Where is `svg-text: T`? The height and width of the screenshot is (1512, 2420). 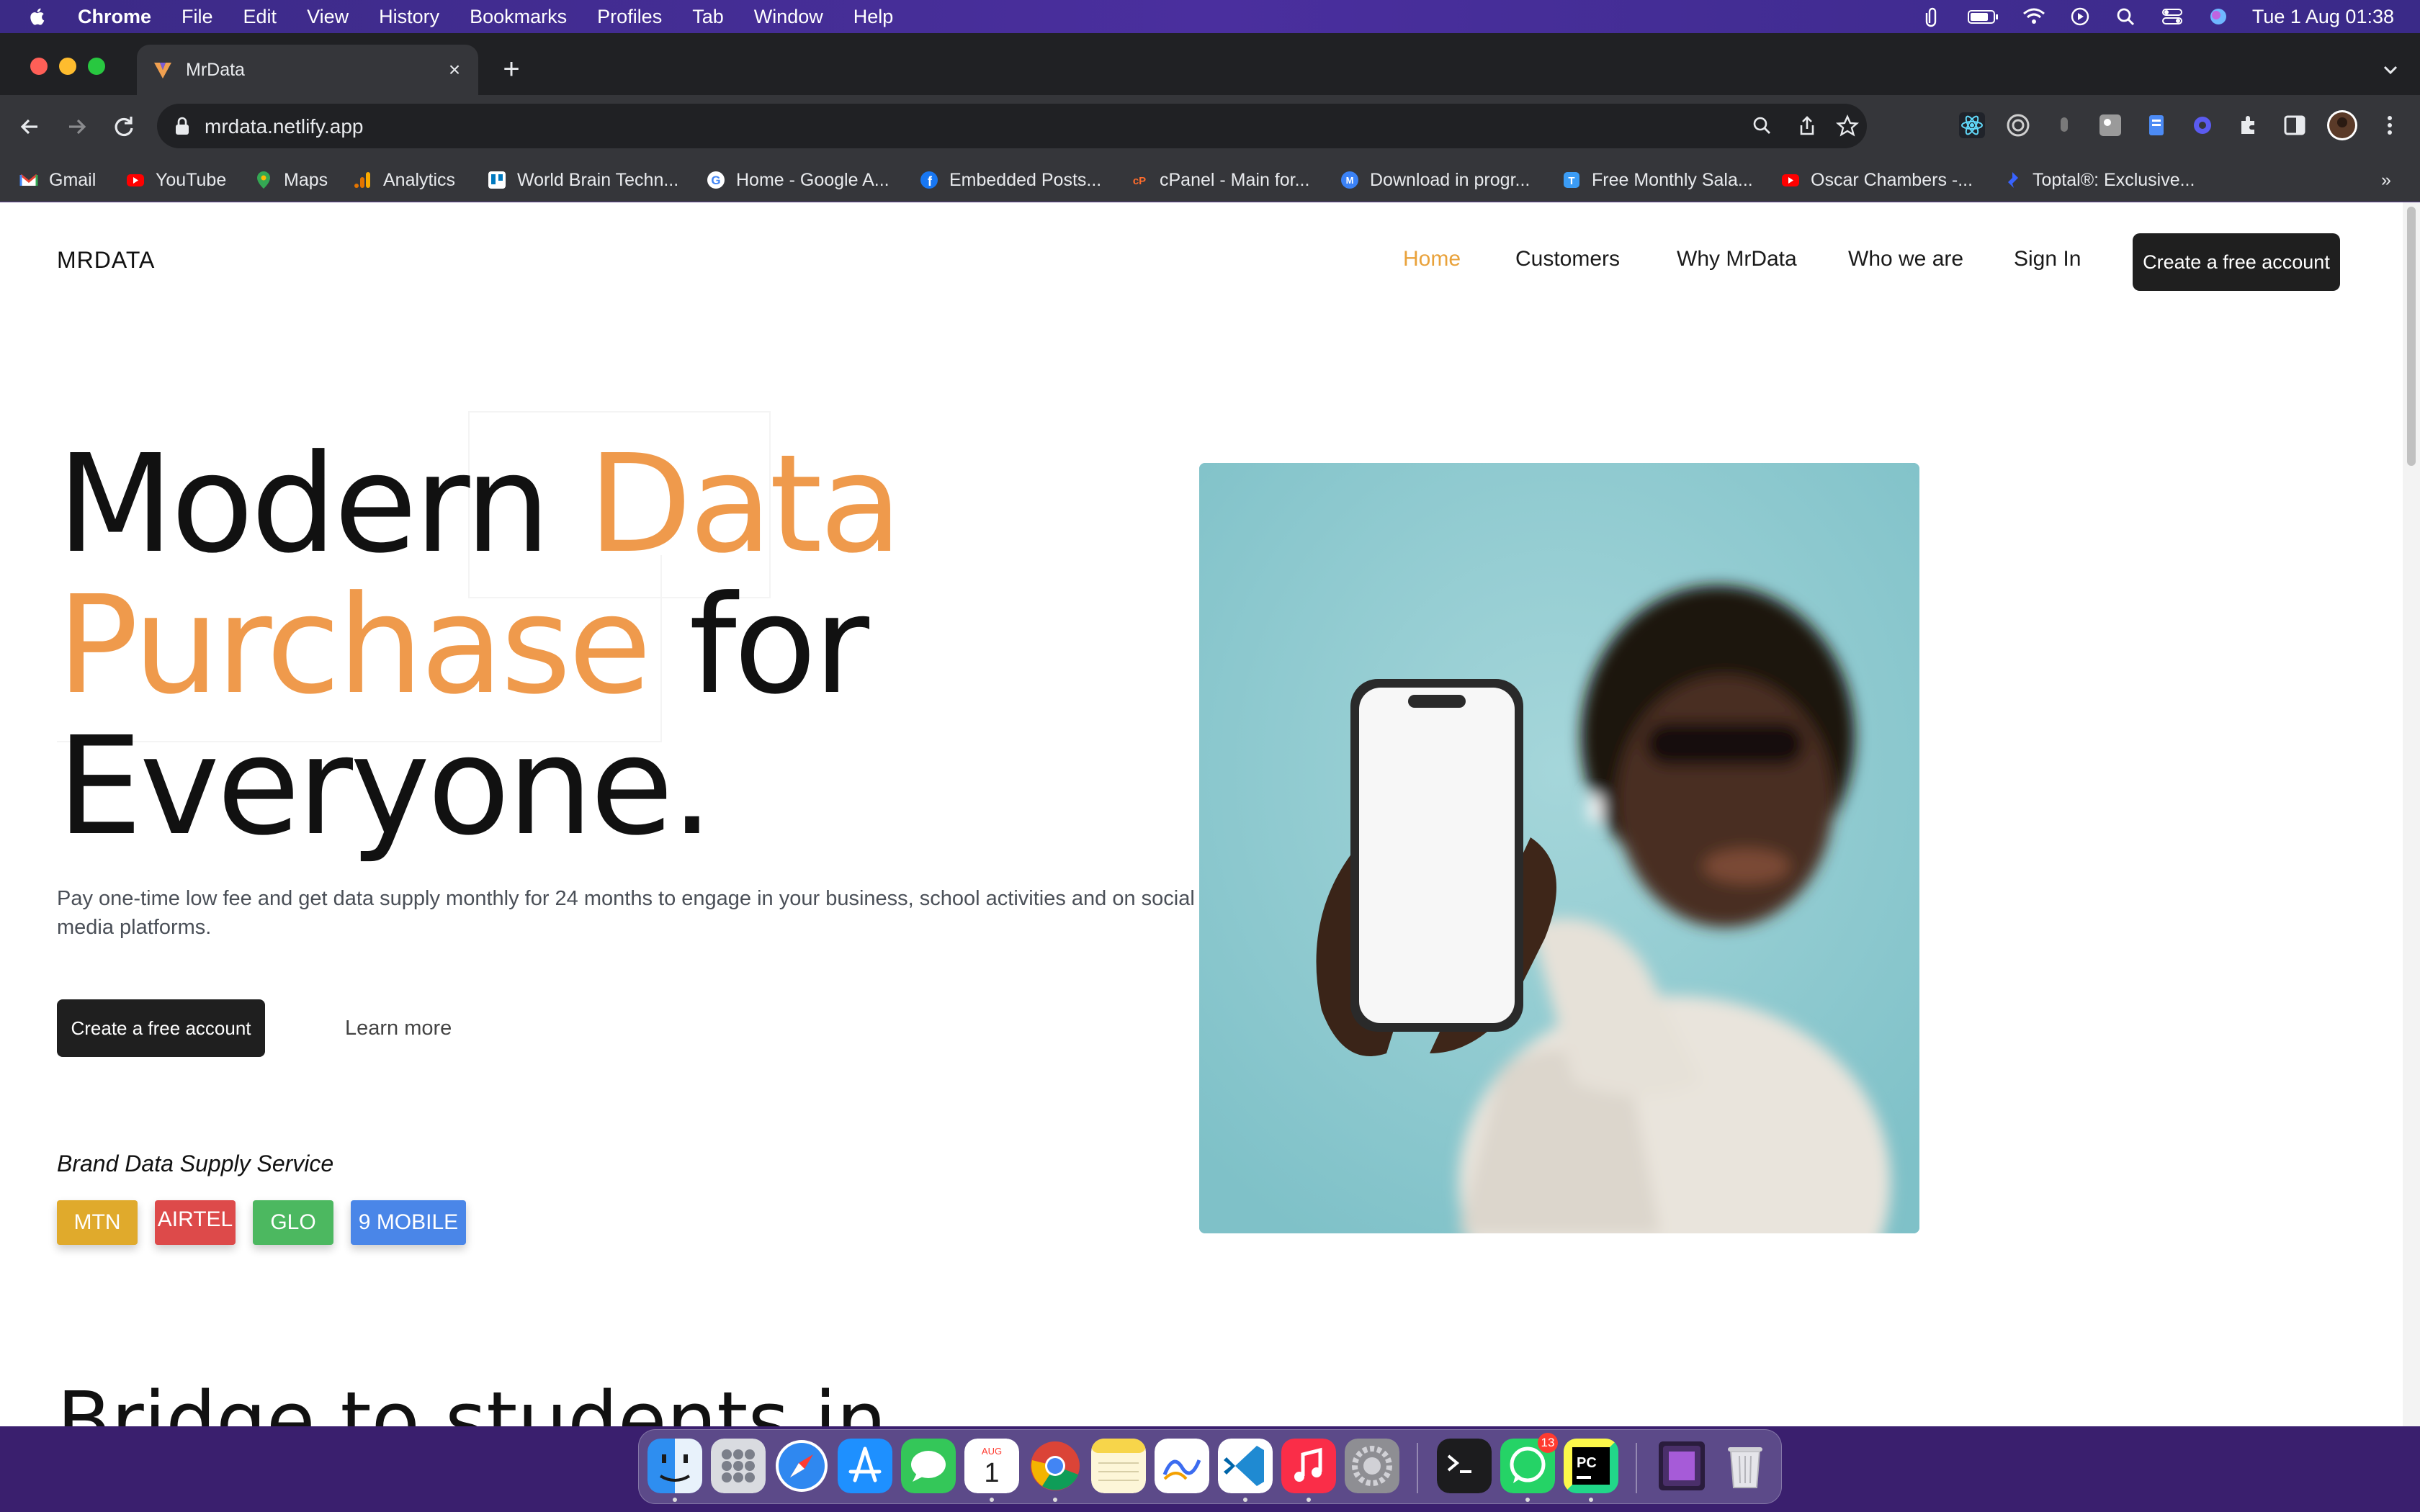 svg-text: T is located at coordinates (1571, 181).